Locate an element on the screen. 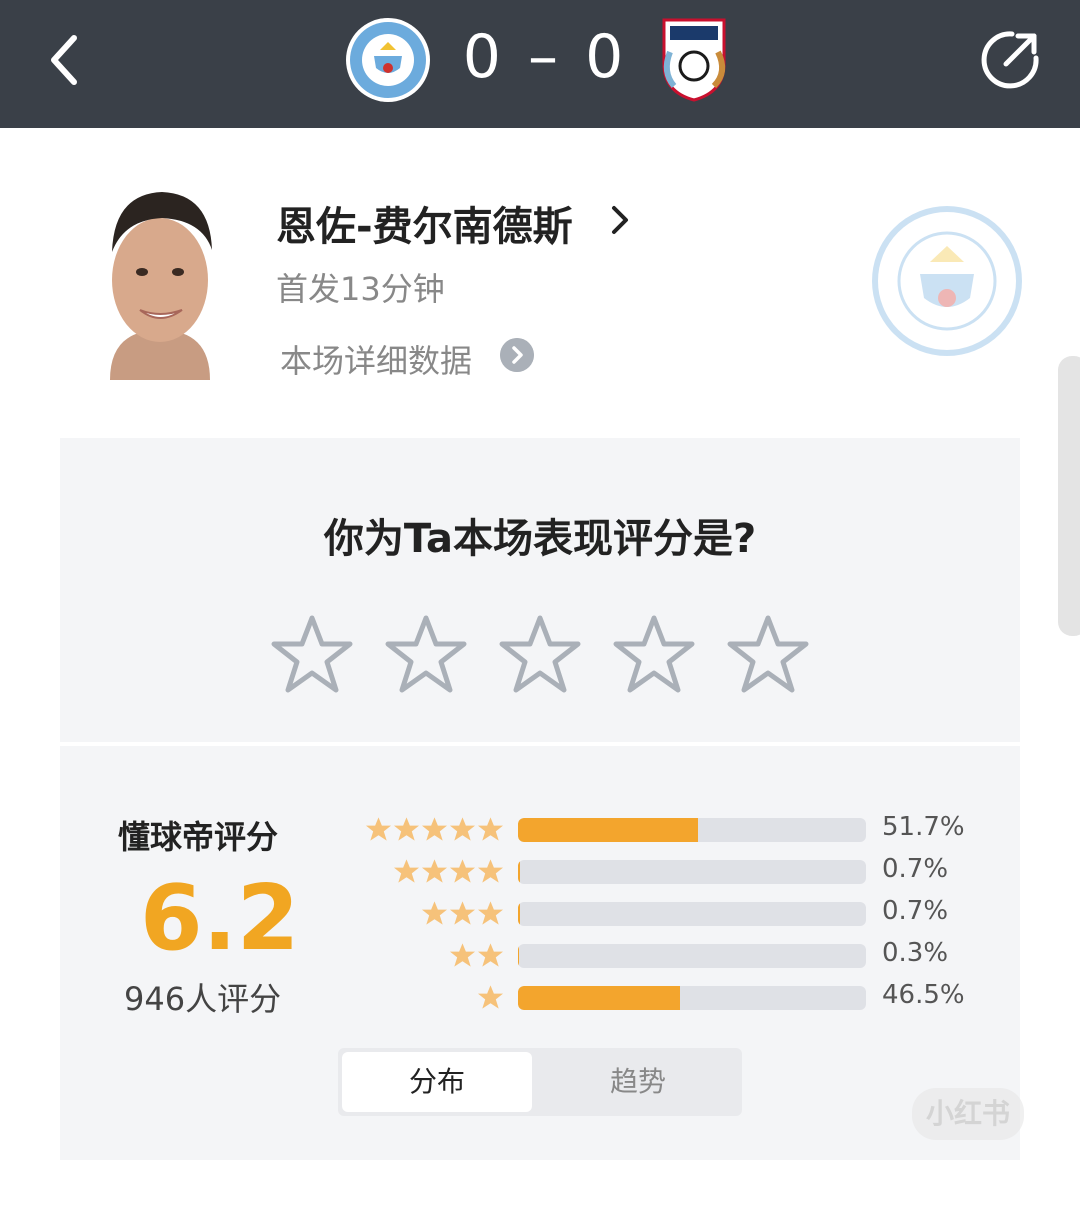 The height and width of the screenshot is (1224, 1080). distribution-row: 0.3% is located at coordinates (540, 955).